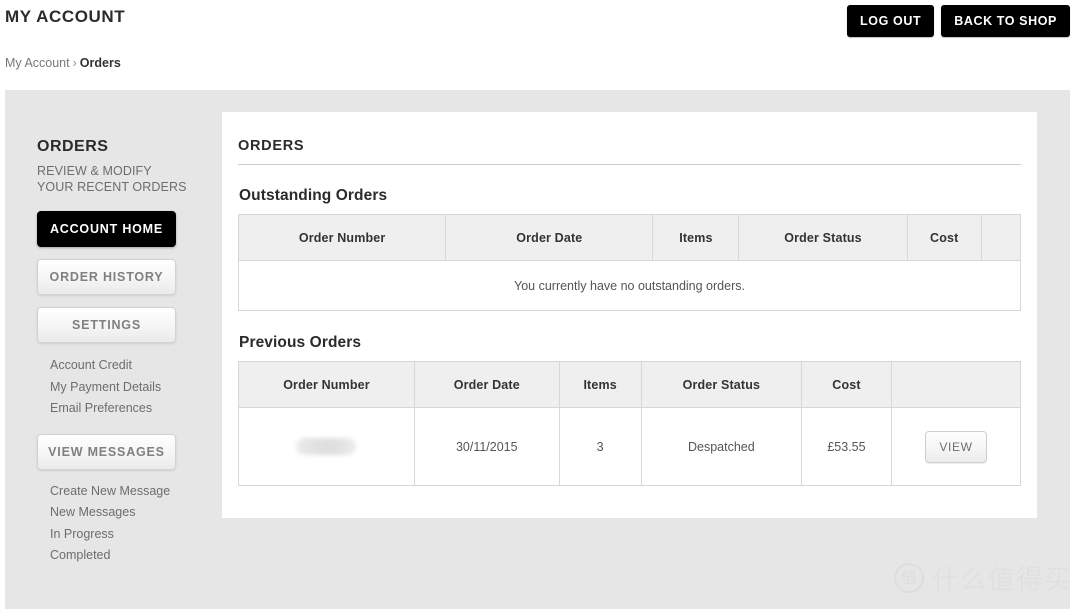 The height and width of the screenshot is (609, 1080). I want to click on view-order-button: VIEW, so click(956, 446).